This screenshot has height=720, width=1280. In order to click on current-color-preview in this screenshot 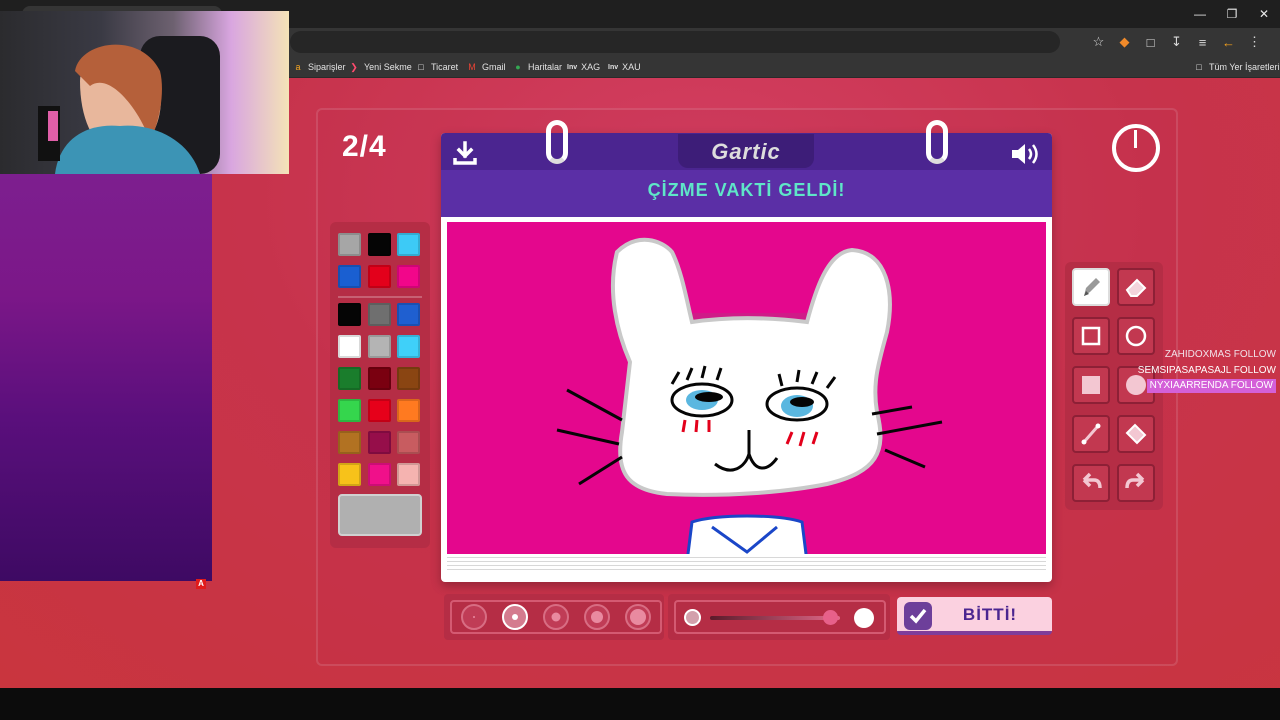, I will do `click(380, 515)`.